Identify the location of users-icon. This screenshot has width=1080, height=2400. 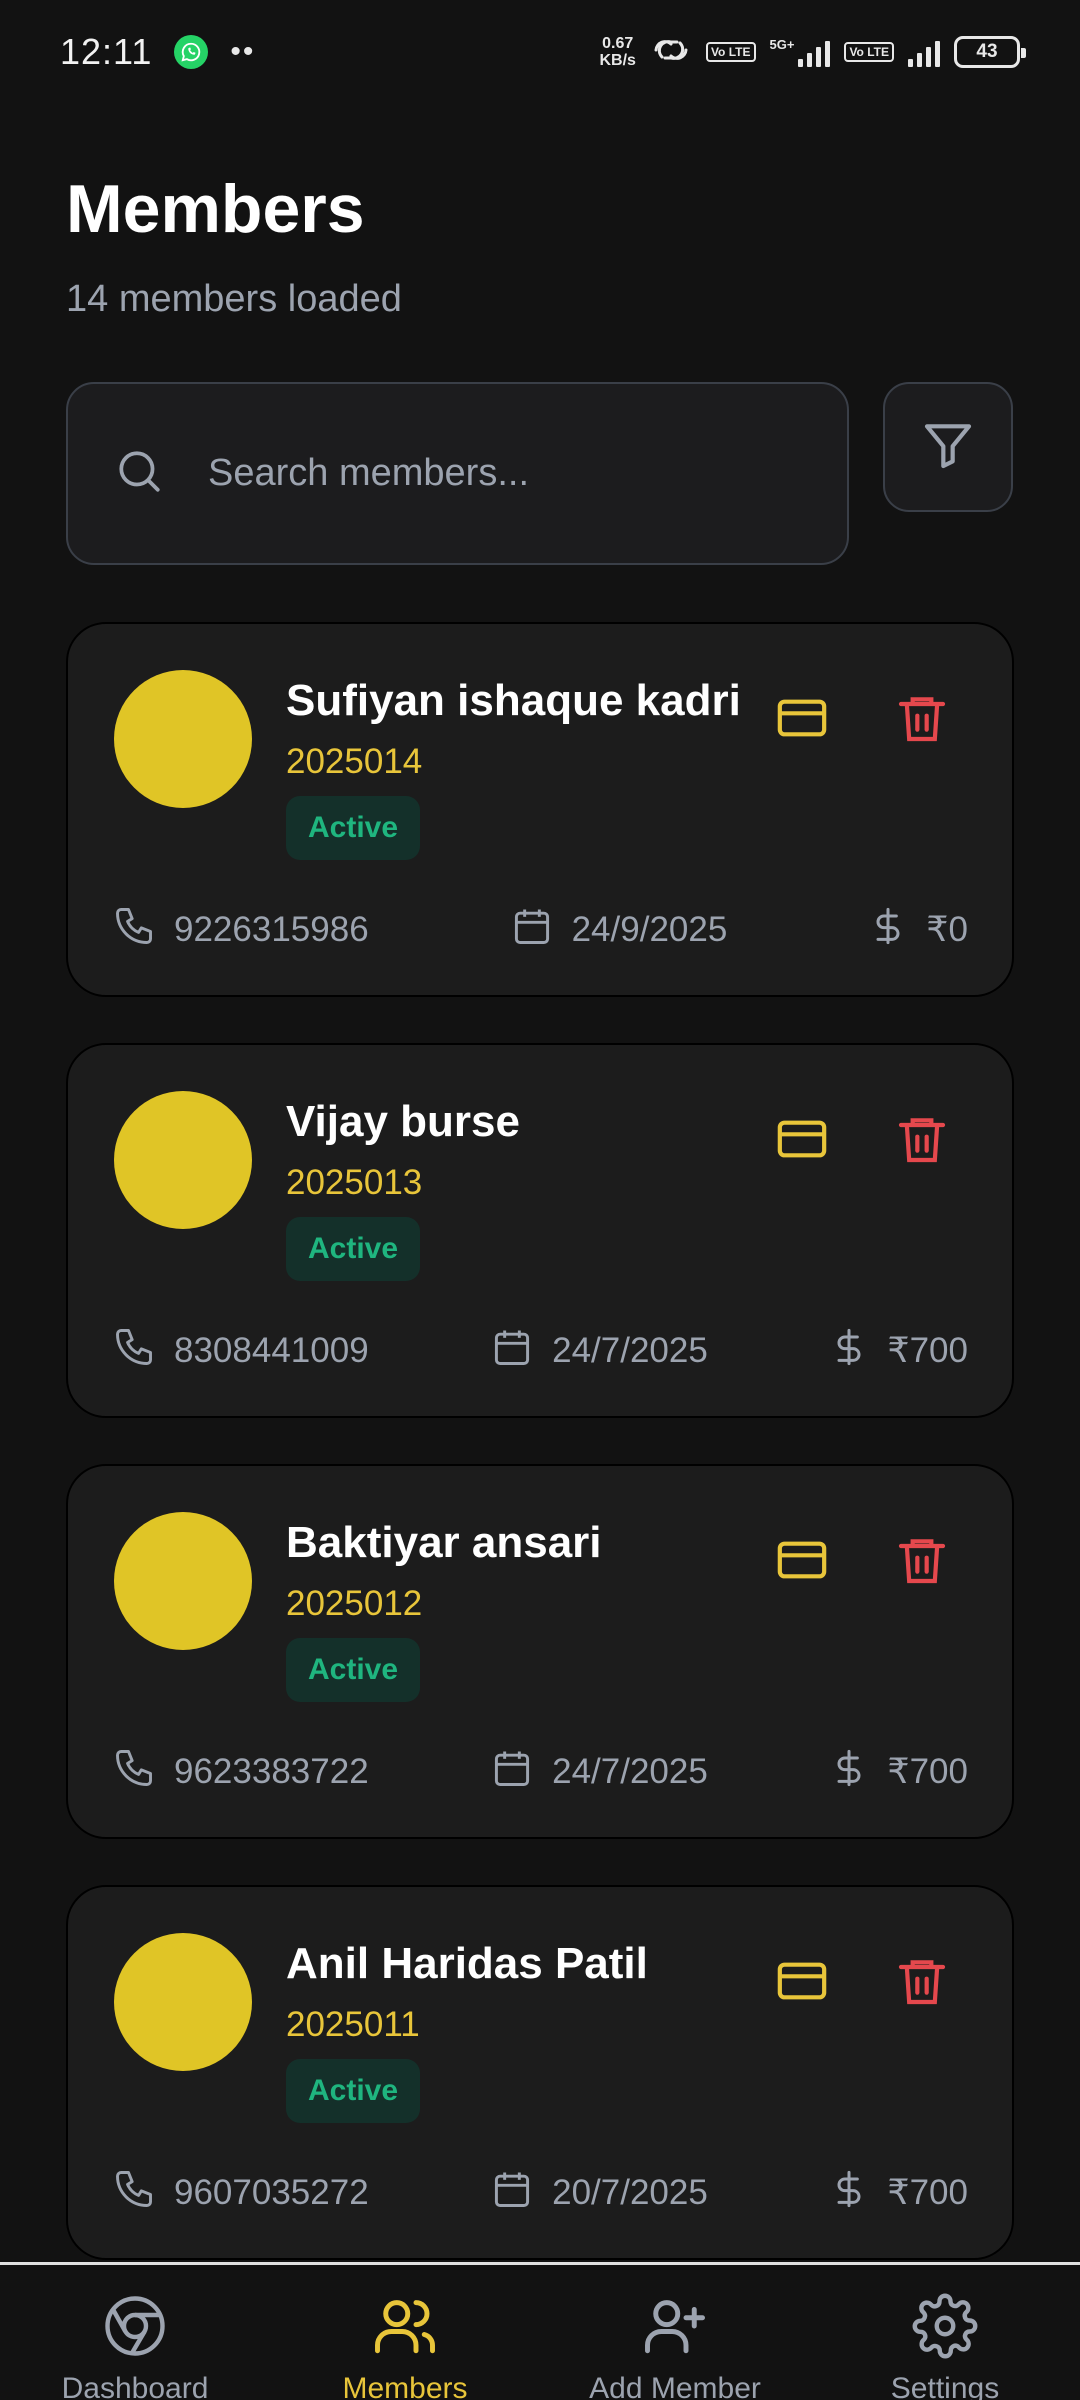
(405, 2328).